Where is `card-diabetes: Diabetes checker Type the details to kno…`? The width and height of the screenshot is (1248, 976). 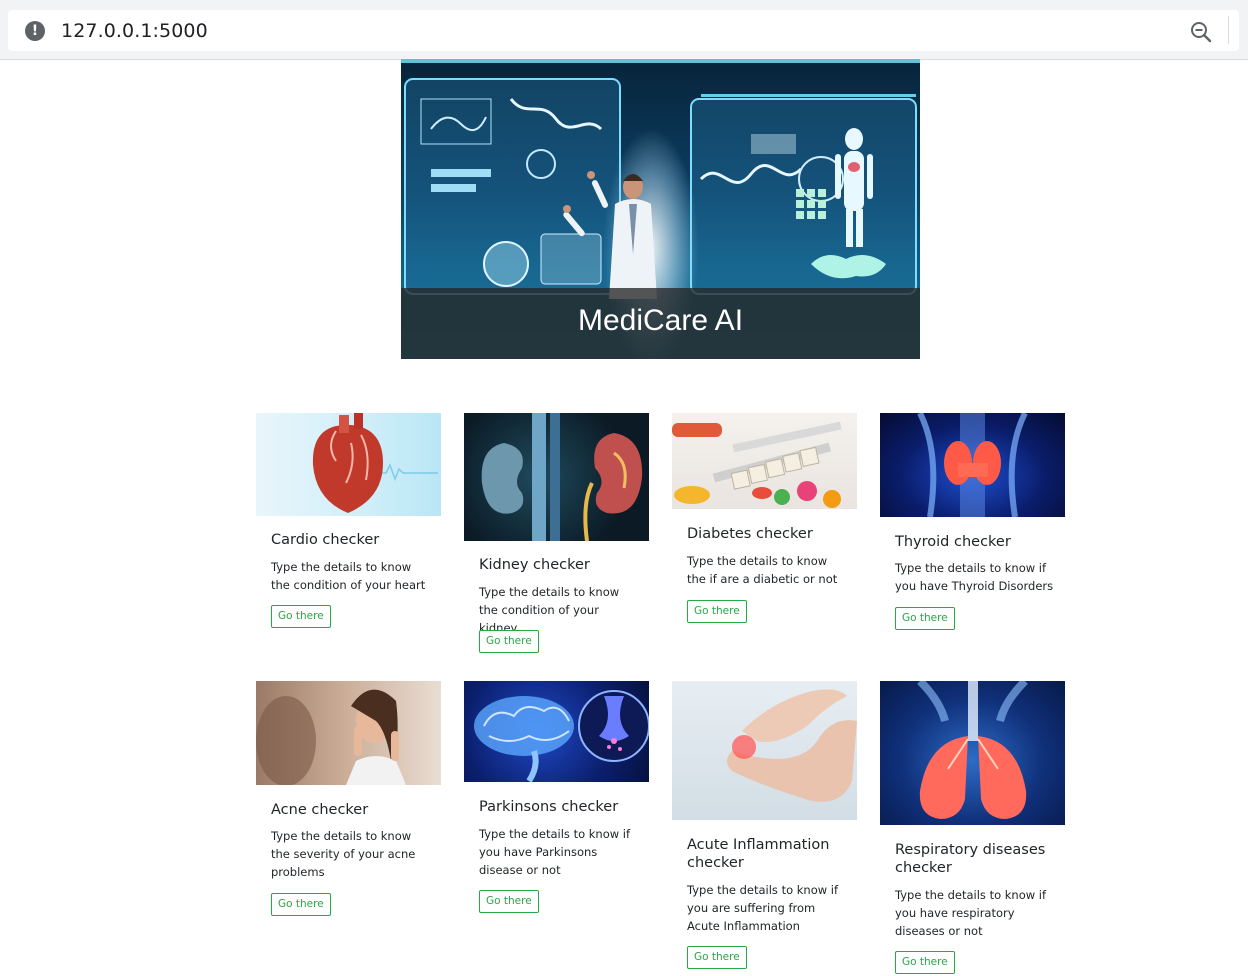
card-diabetes: Diabetes checker Type the details to kno… is located at coordinates (764, 520).